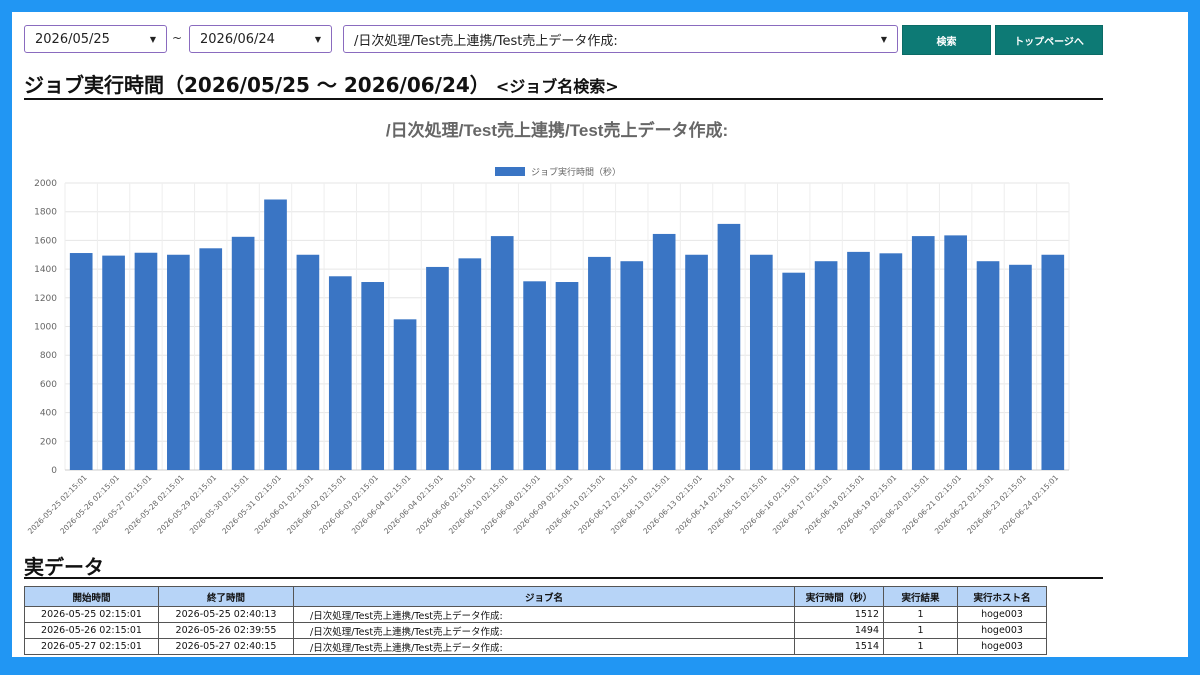  What do you see at coordinates (237, 39) in the screenshot?
I see `end-date-value: 2026/06/24` at bounding box center [237, 39].